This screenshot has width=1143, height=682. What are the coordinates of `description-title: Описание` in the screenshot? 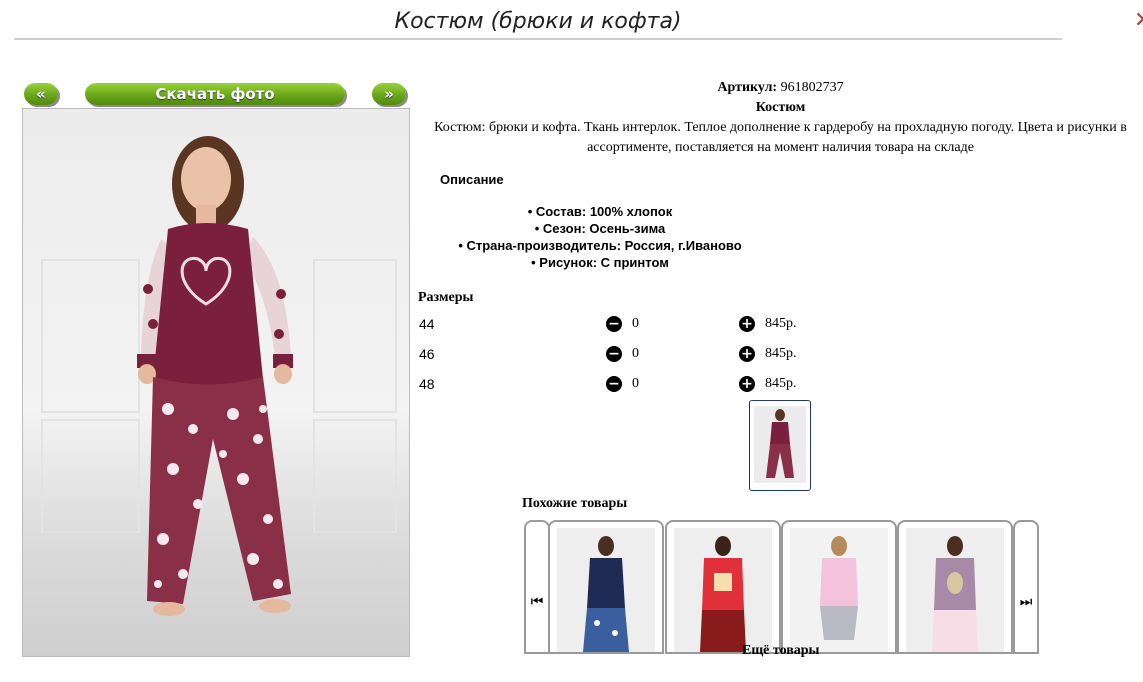 It's located at (472, 179).